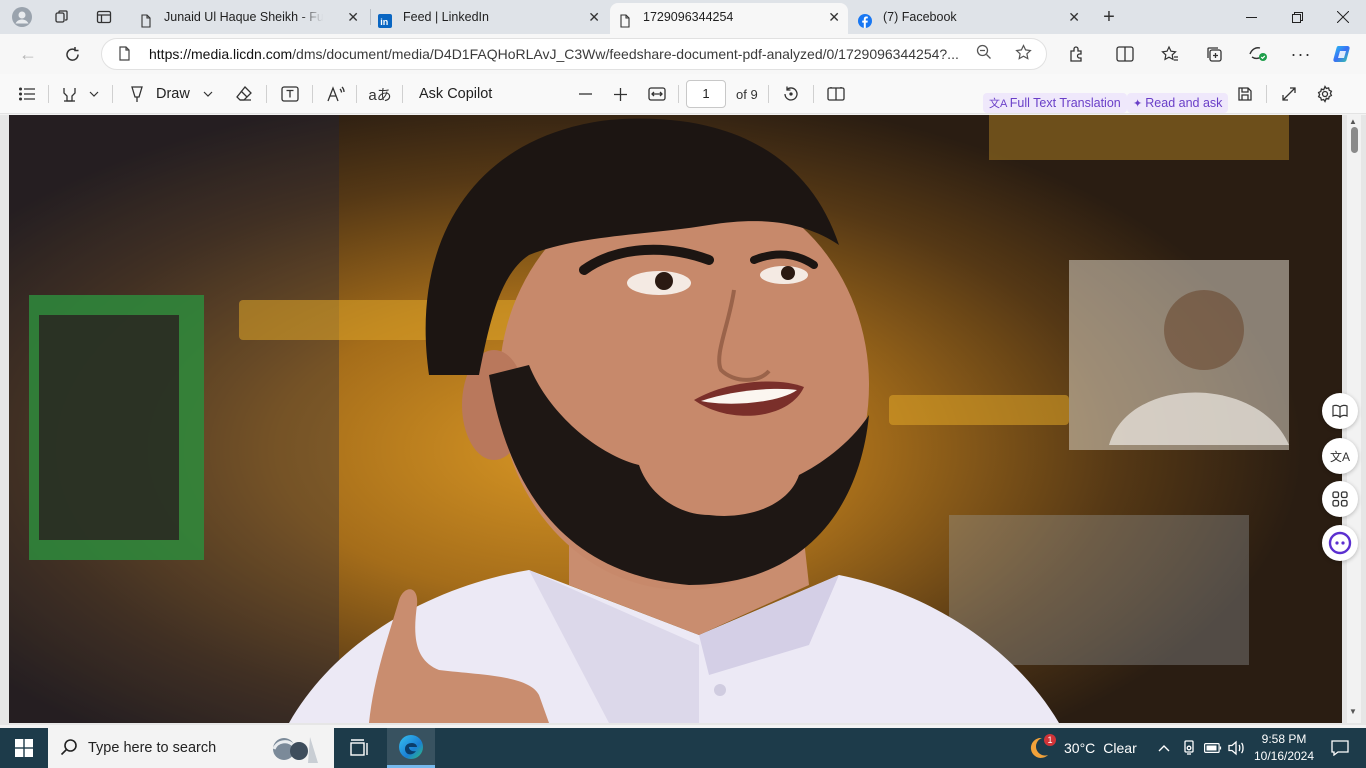 This screenshot has height=768, width=1366. Describe the element at coordinates (1043, 747) in the screenshot. I see `weather-moon-icon: 1` at that location.